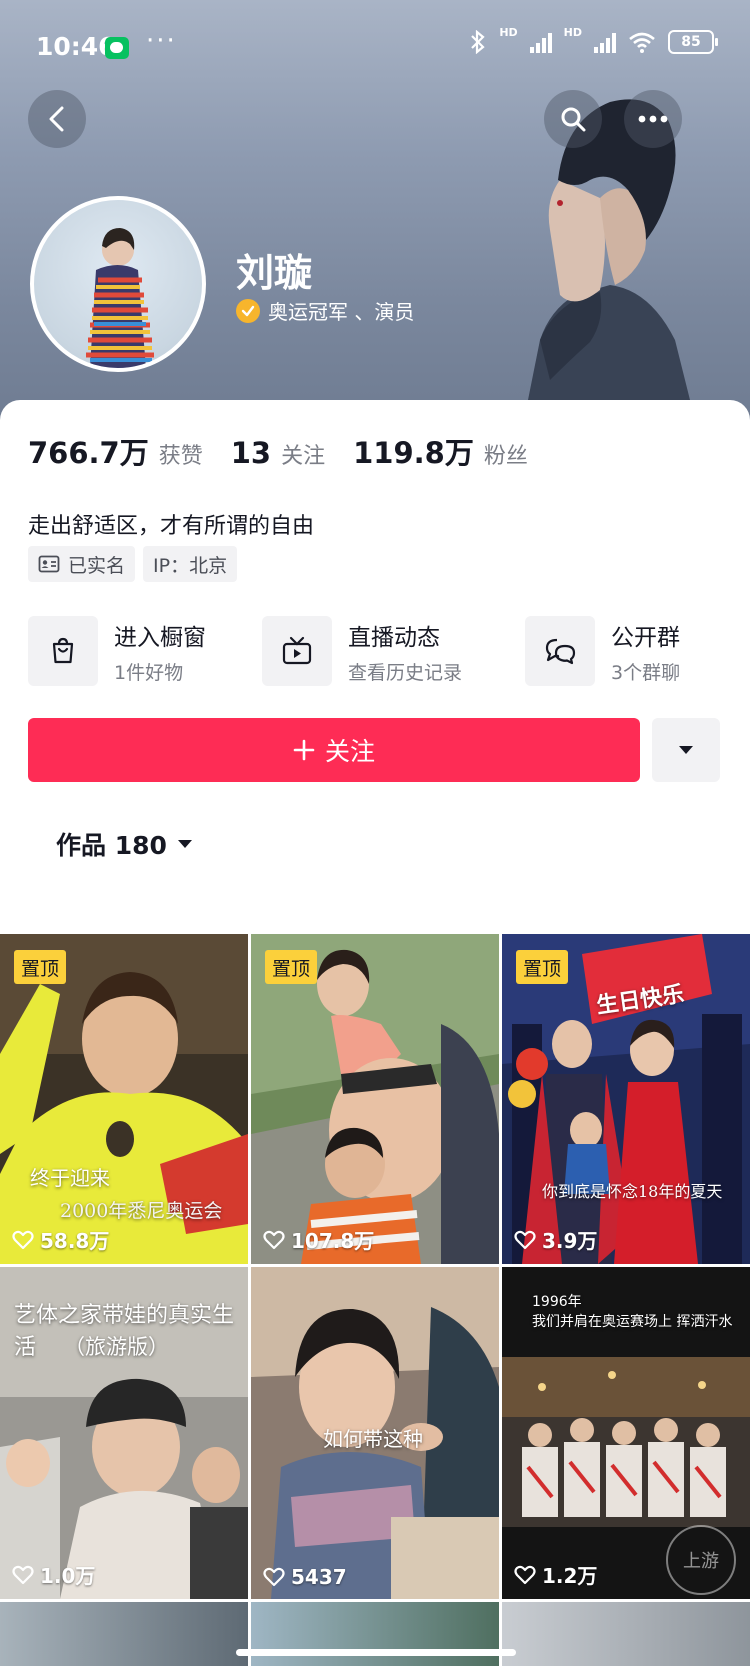  I want to click on video-likes-count: 58.8万, so click(75, 1241).